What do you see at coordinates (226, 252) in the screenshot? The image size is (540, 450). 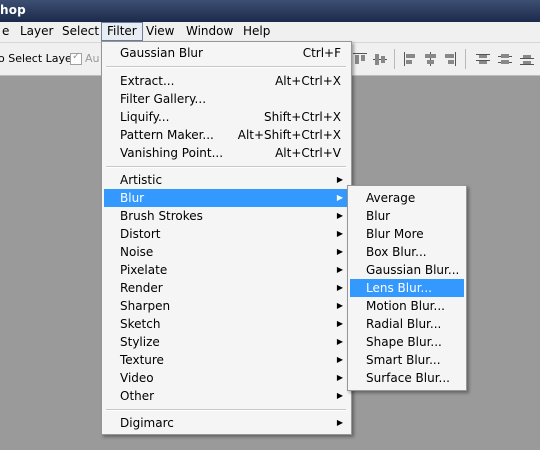 I see `filter-group-noise: Noise ▶` at bounding box center [226, 252].